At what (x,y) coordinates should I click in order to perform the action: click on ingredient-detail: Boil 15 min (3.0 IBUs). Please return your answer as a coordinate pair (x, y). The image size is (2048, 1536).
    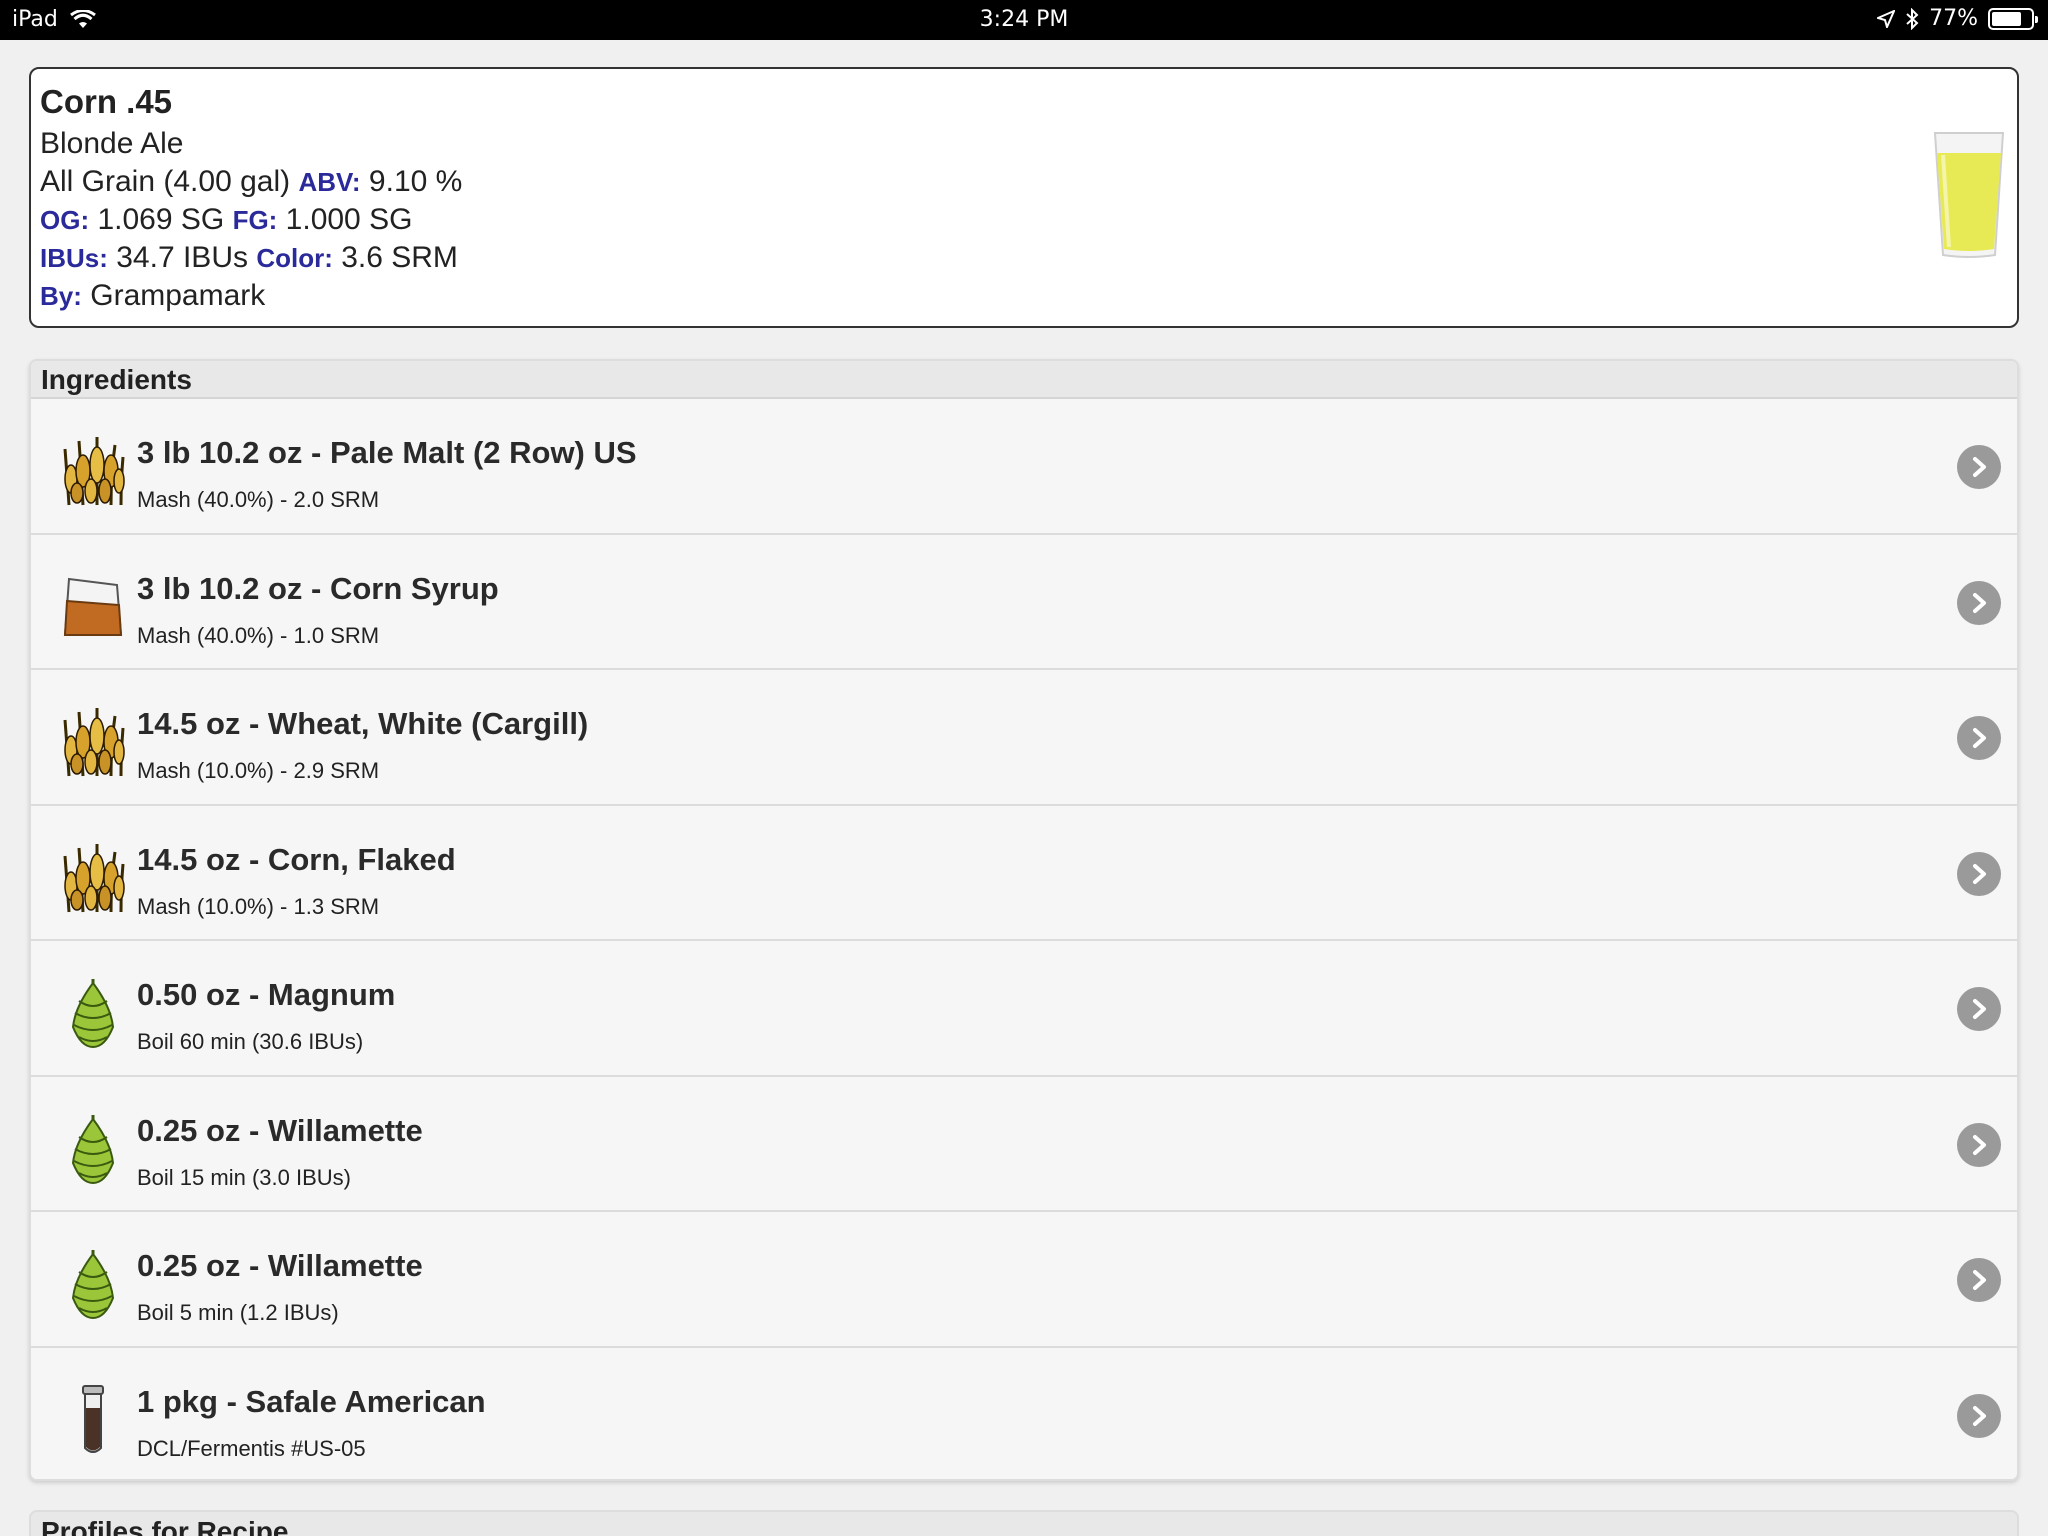
    Looking at the image, I should click on (244, 1177).